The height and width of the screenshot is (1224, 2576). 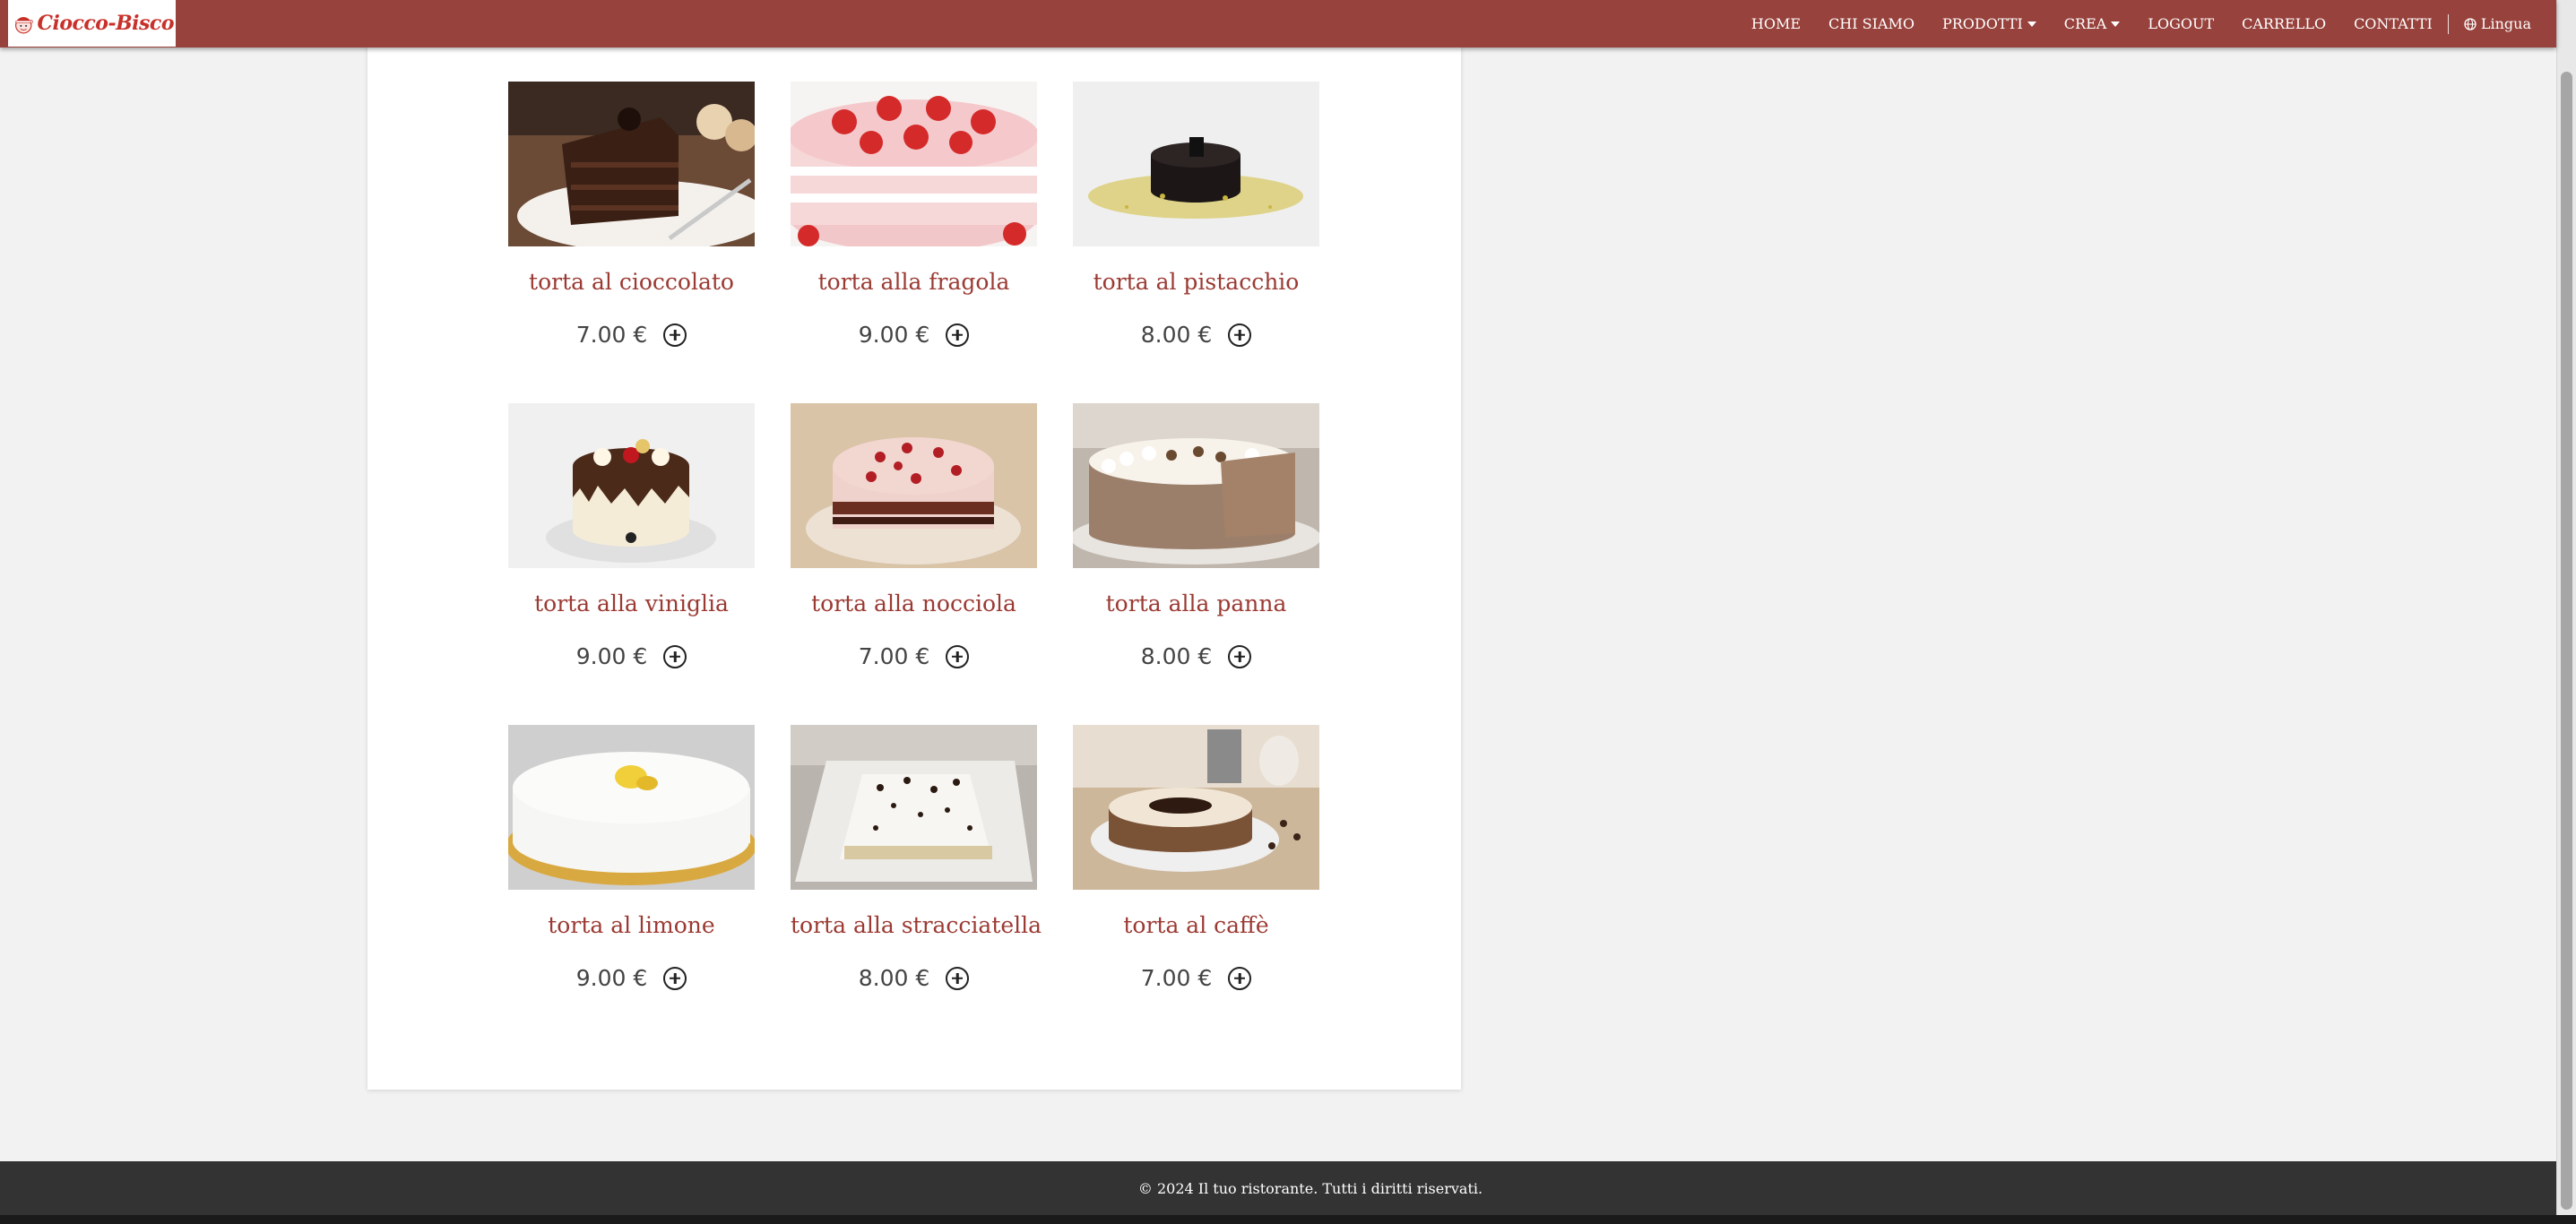 What do you see at coordinates (914, 604) in the screenshot?
I see `product-name: torta alla nocciola` at bounding box center [914, 604].